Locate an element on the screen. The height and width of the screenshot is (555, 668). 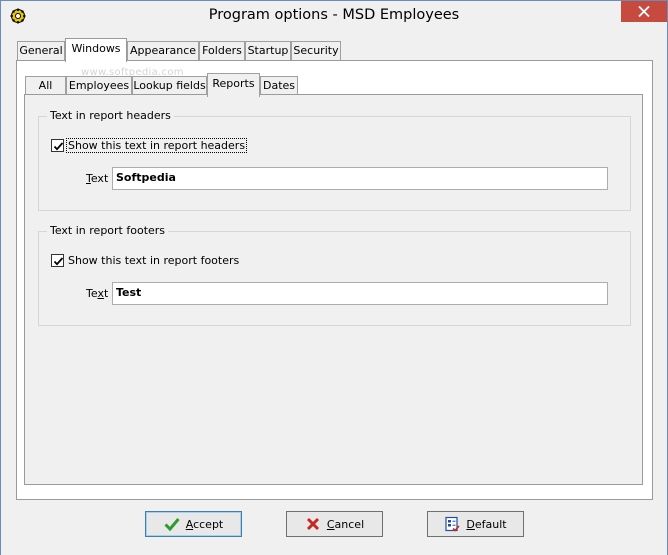
show-header-text-row: Show this text in report headers is located at coordinates (149, 145).